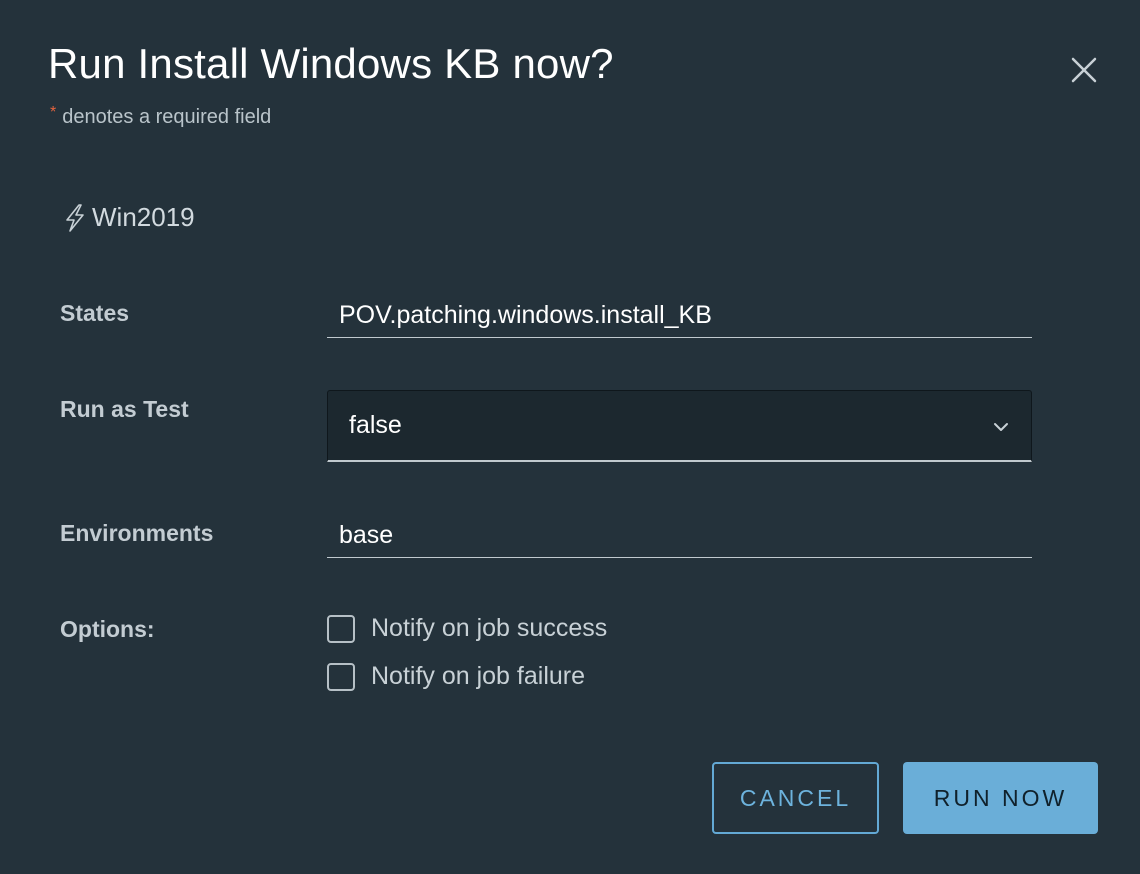 The height and width of the screenshot is (874, 1140). What do you see at coordinates (95, 313) in the screenshot?
I see `states-label: States` at bounding box center [95, 313].